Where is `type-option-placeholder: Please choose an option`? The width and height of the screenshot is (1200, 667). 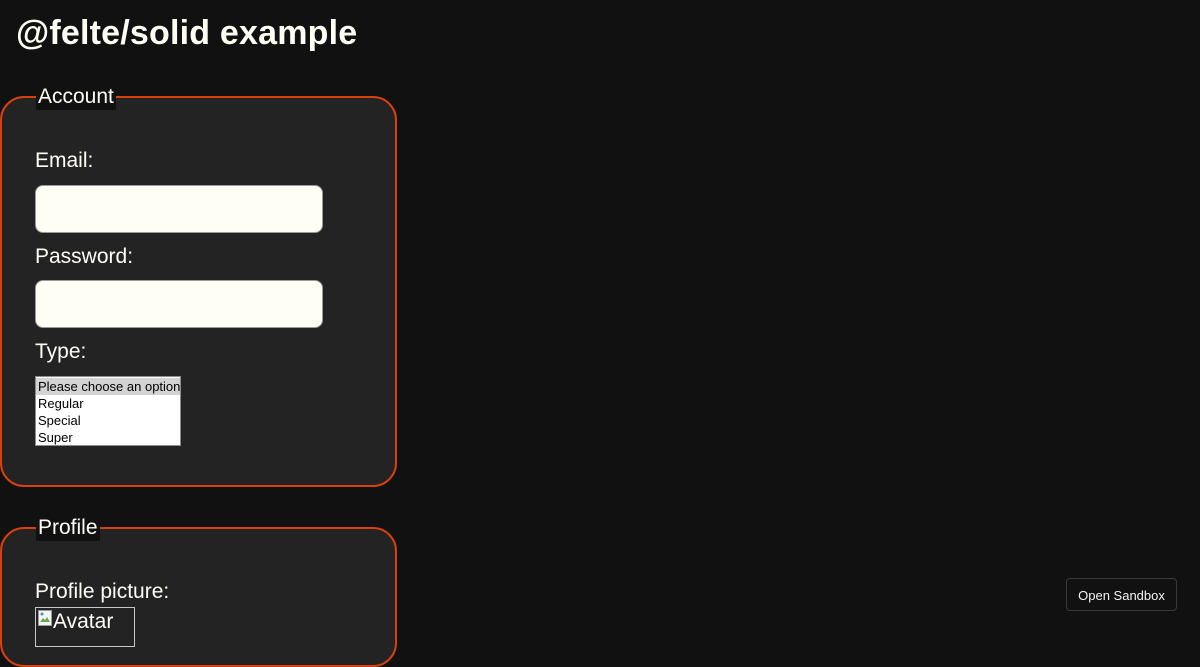 type-option-placeholder: Please choose an option is located at coordinates (108, 386).